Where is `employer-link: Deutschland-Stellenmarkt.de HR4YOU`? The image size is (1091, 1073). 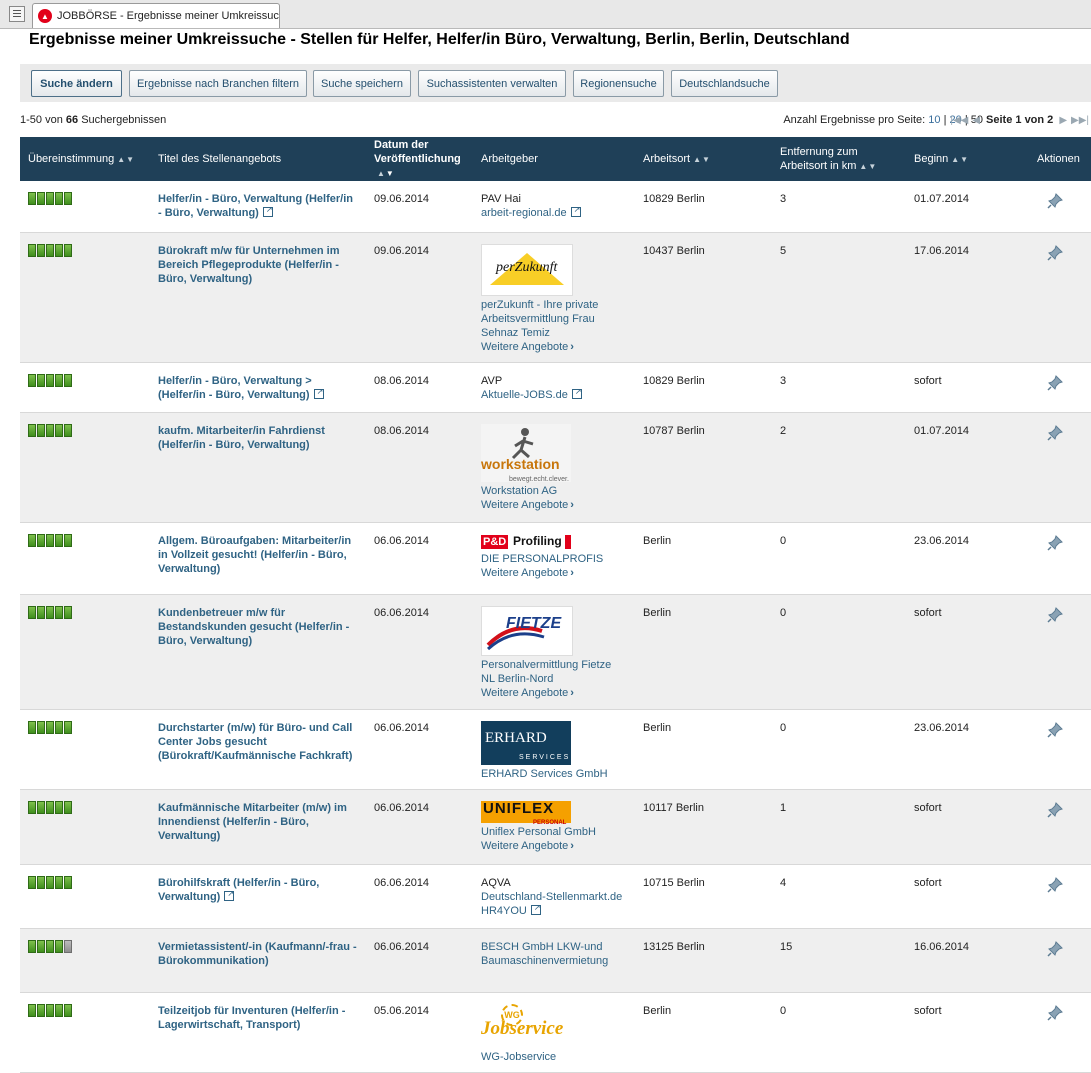
employer-link: Deutschland-Stellenmarkt.de HR4YOU is located at coordinates (551, 904).